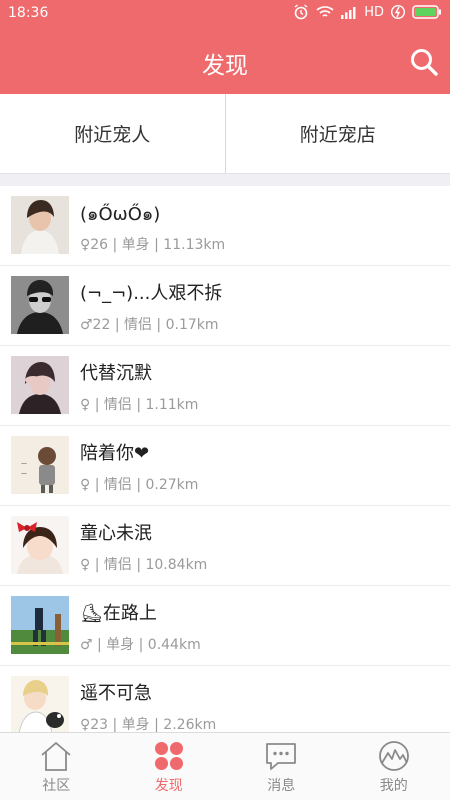 This screenshot has height=800, width=450. I want to click on list-item: 代替沉默 ♀ | 情侣 | 1.11km, so click(225, 386).